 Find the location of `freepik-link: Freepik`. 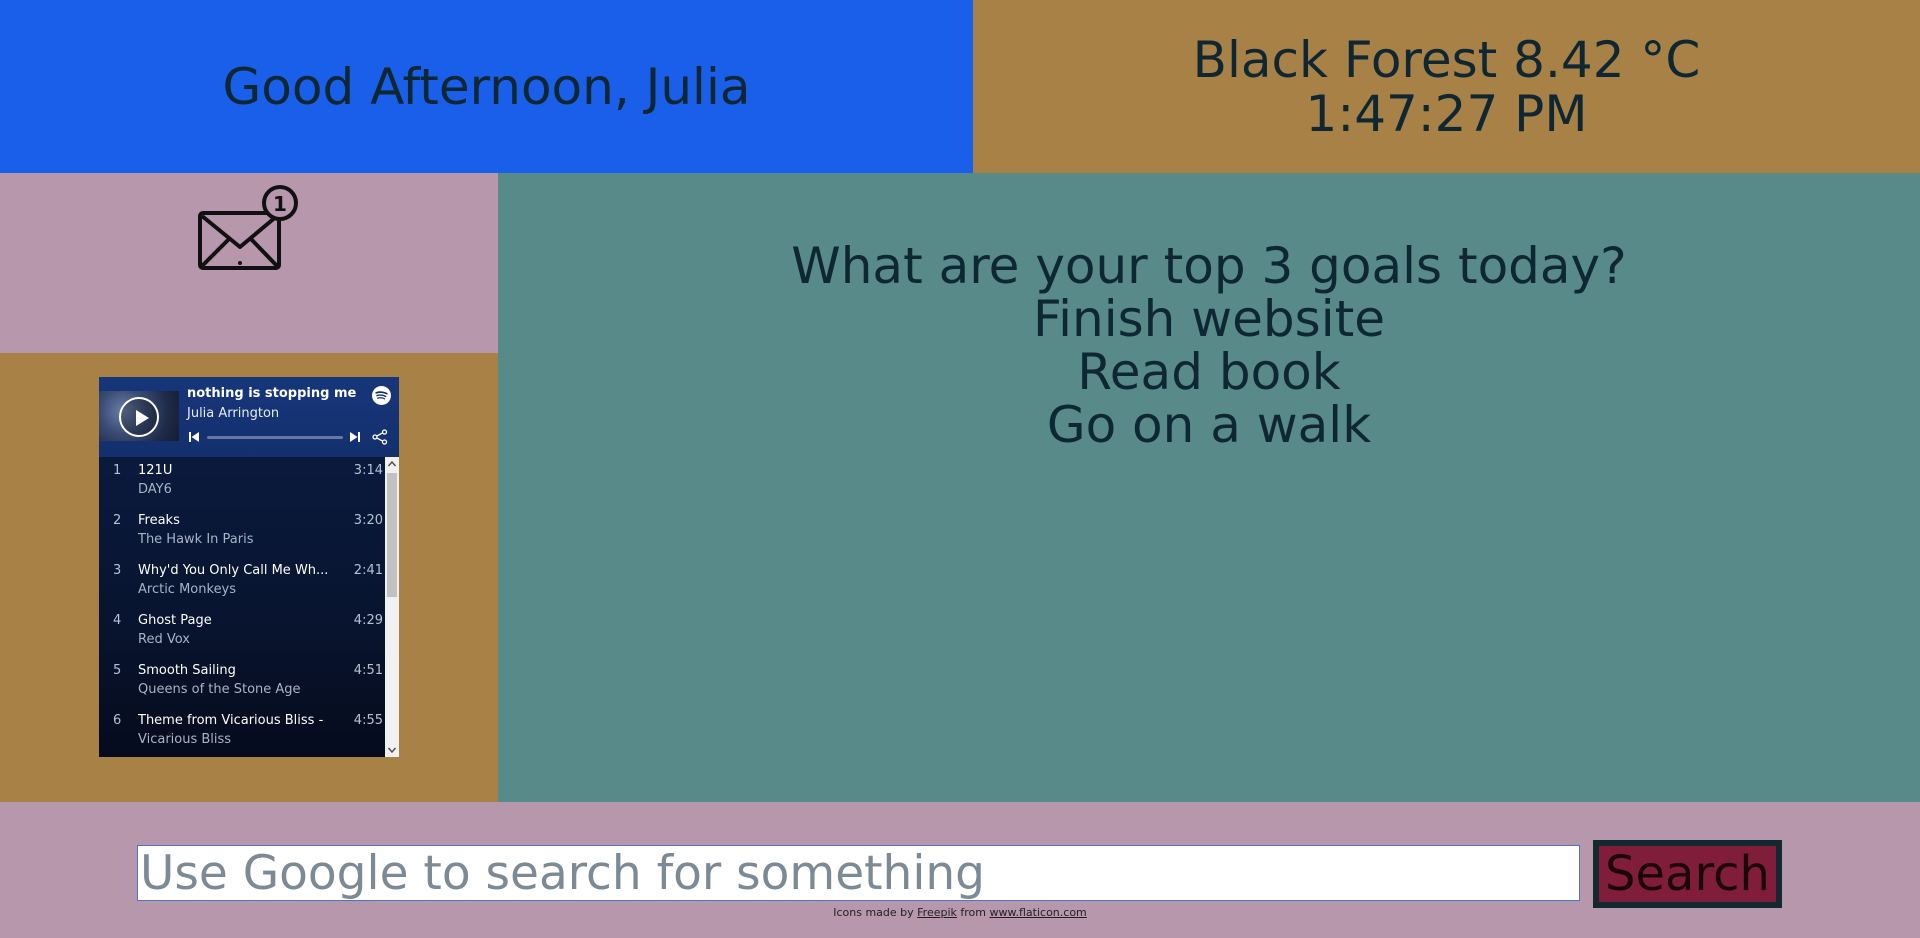

freepik-link: Freepik is located at coordinates (937, 912).